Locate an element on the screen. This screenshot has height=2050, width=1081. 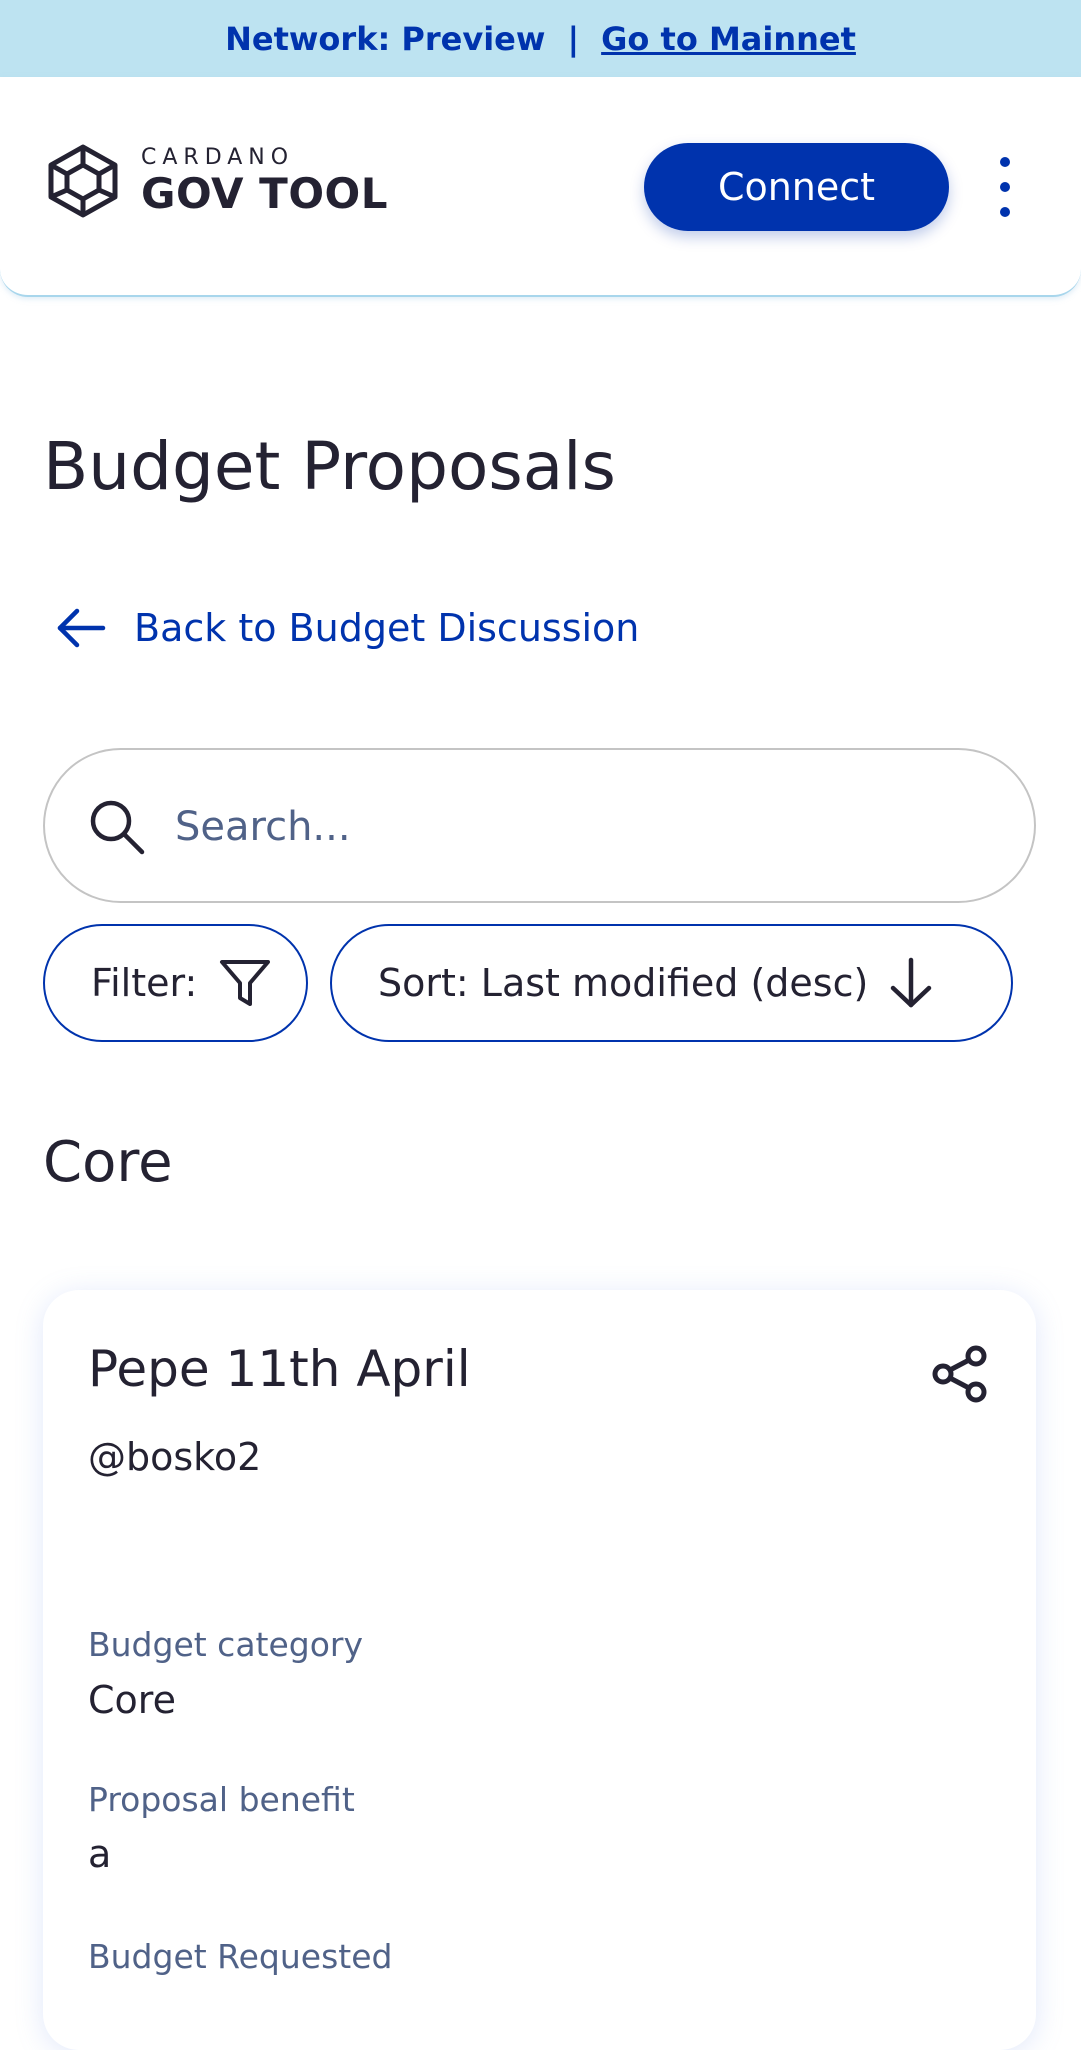
app-header: CARDANO GOV TOOL Connect is located at coordinates (540, 187).